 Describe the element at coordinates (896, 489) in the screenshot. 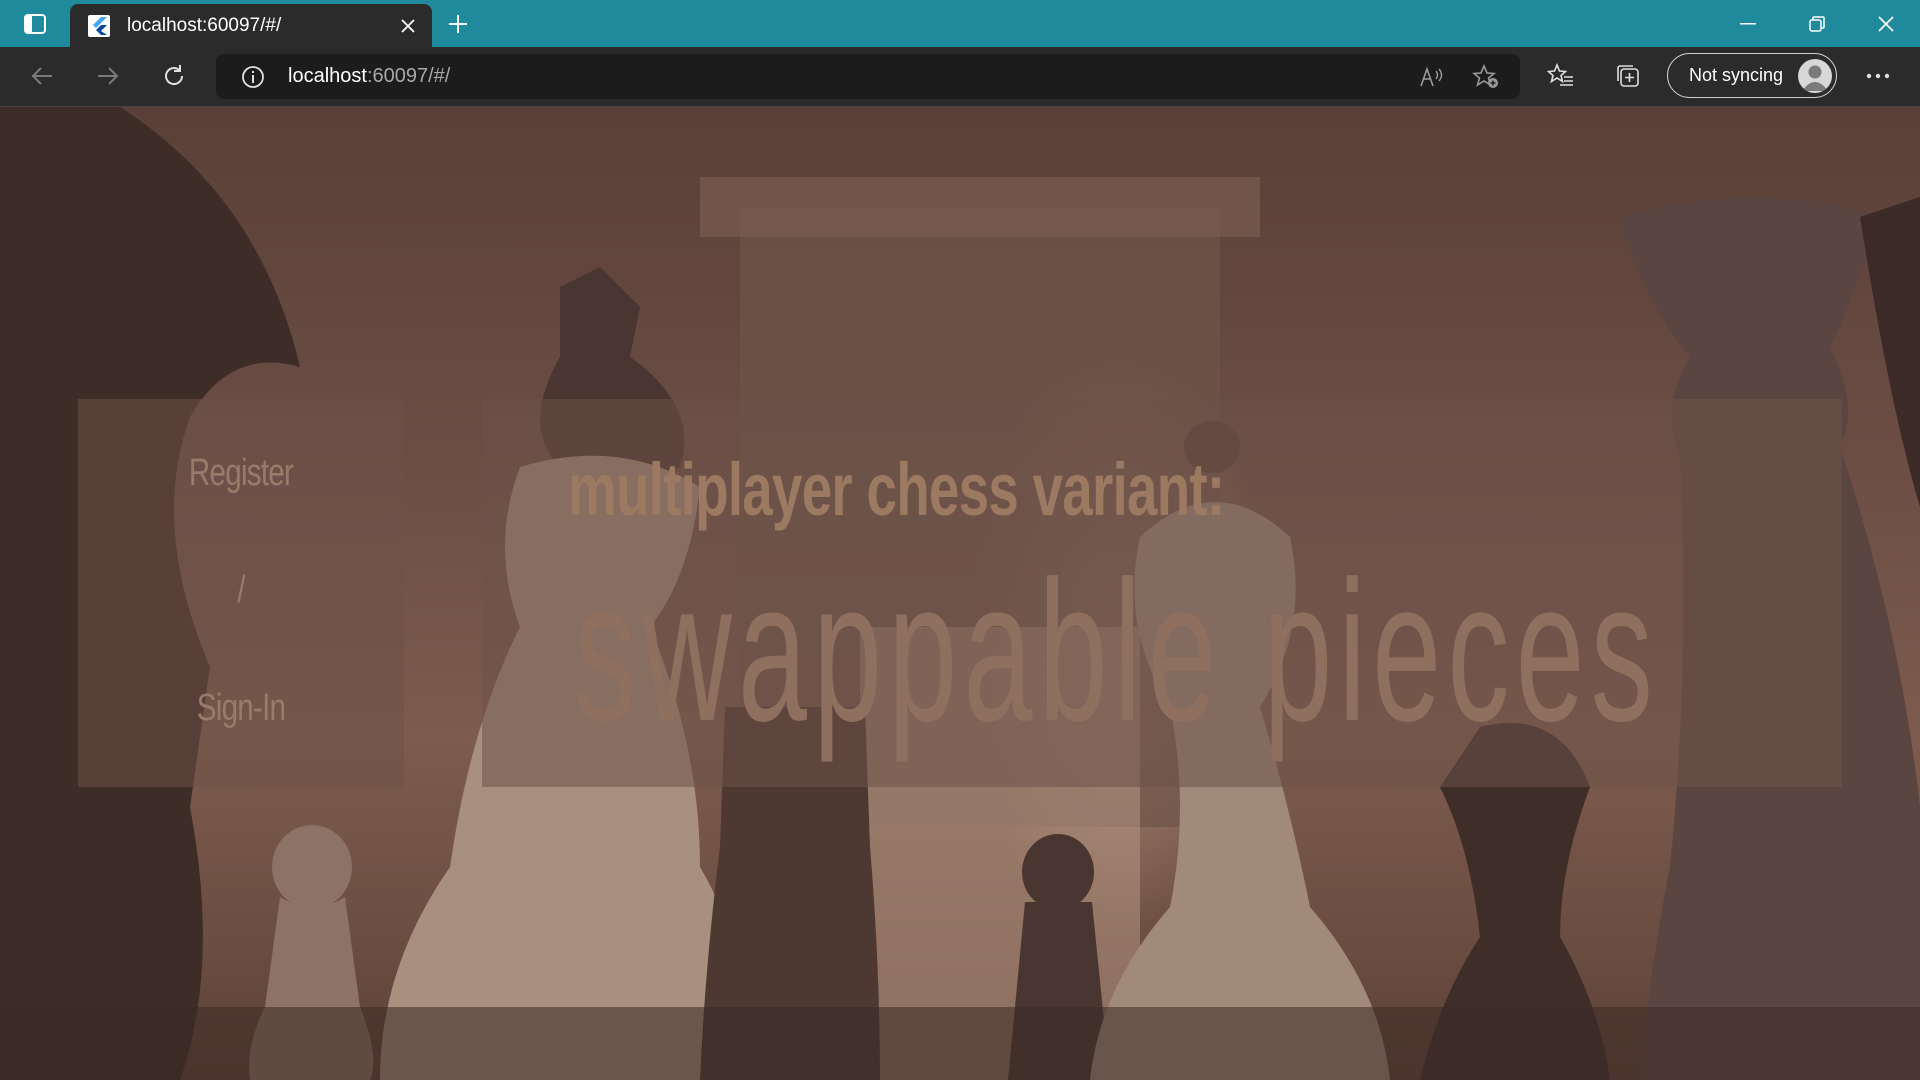

I see `hero-headline: multiplayer chess variant:` at that location.